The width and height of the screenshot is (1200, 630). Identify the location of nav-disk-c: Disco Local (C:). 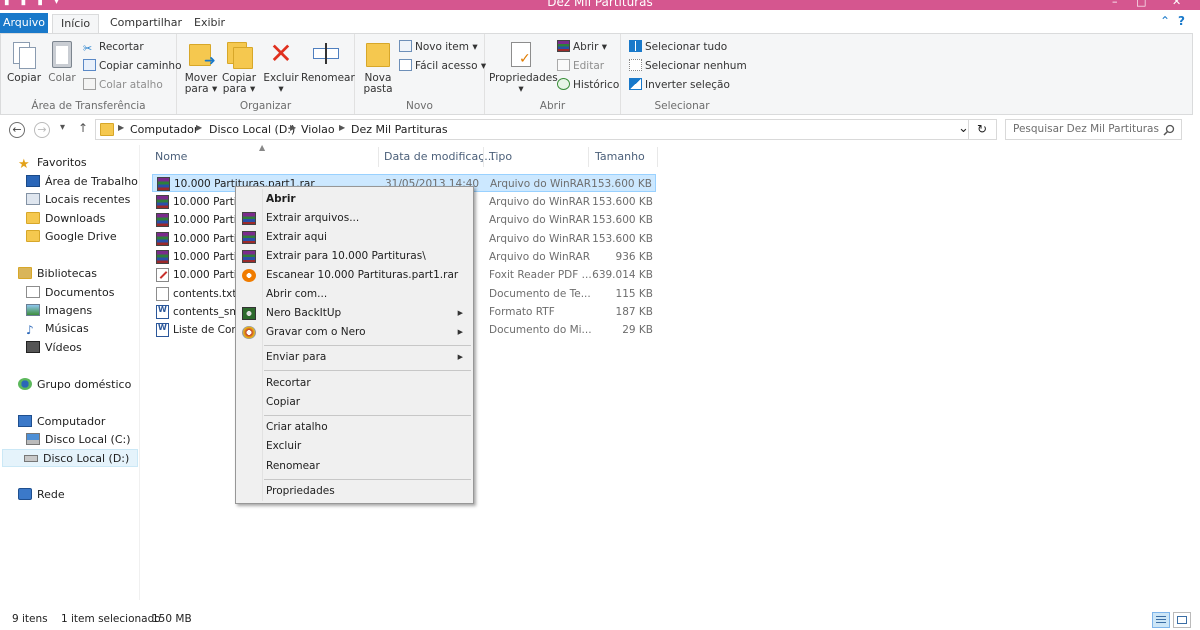
(78, 440).